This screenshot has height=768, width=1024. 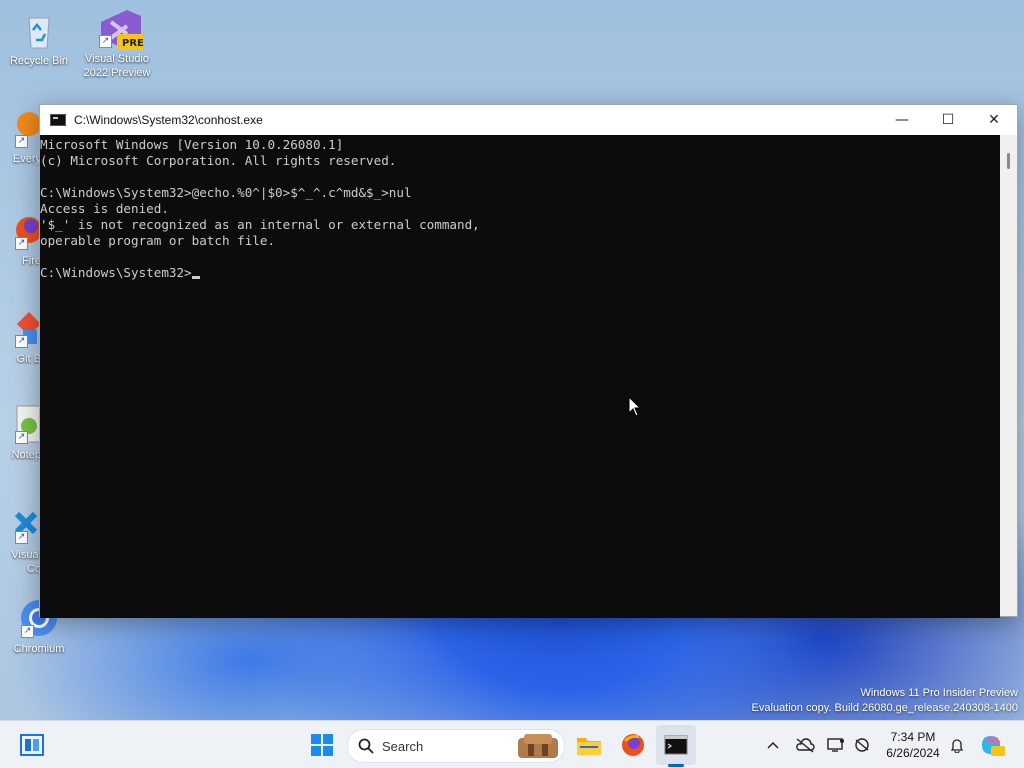 I want to click on desktop-icon-notepad-plus-plus: ↗ Notep, so click(x=21, y=433).